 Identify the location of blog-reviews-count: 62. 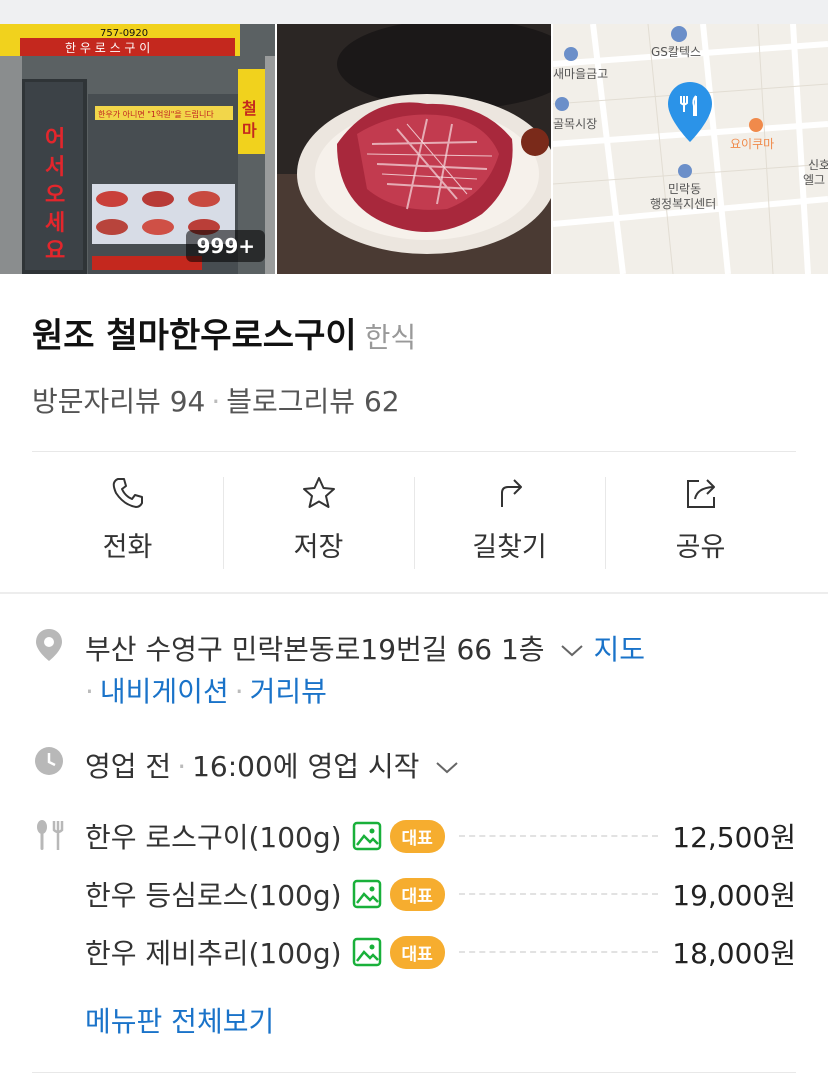
(381, 401).